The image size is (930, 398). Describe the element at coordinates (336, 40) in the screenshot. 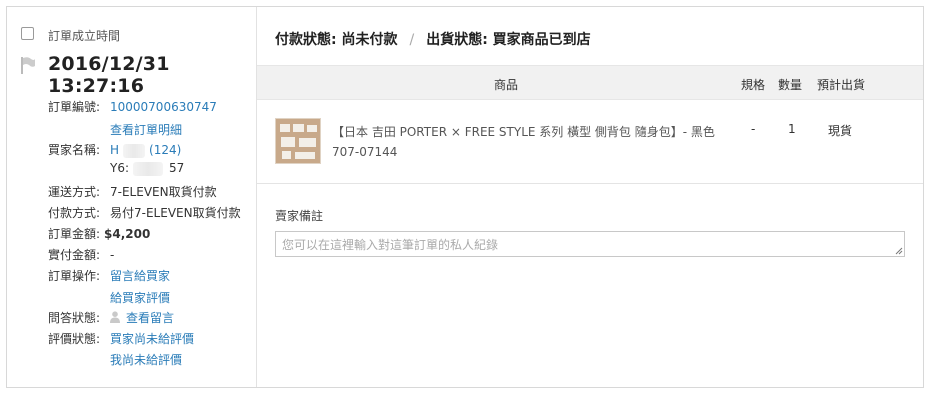

I see `payment-status: 付款狀態: 尚未付款` at that location.